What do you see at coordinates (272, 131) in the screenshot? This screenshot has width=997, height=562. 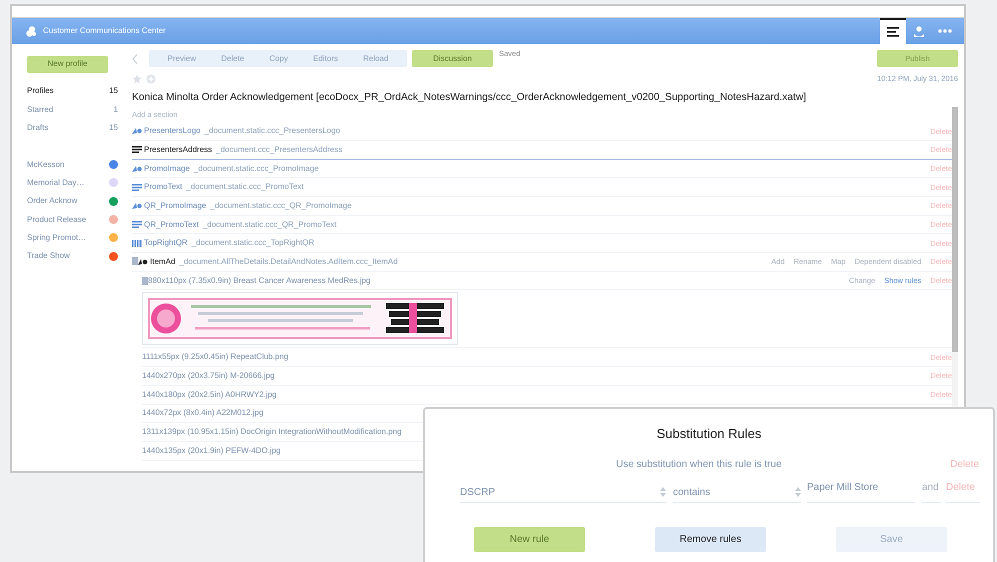 I see `section-path: _document.static.ccc_PresentersLogo` at bounding box center [272, 131].